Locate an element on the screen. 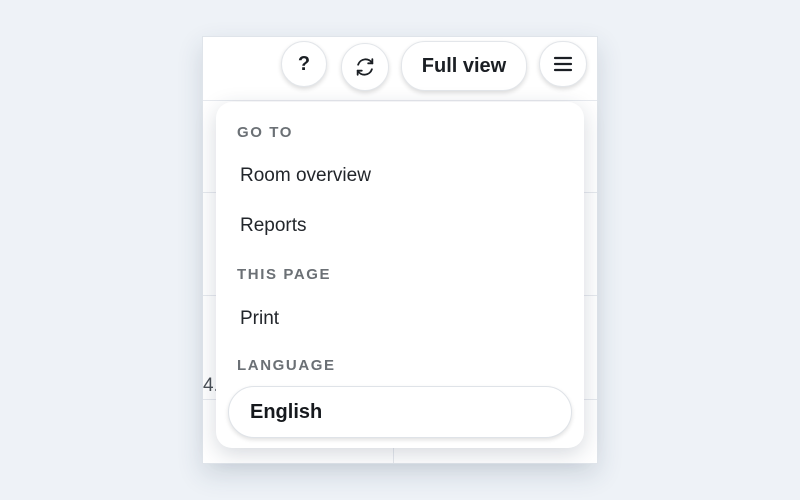  section-title-language: LANGUAGE is located at coordinates (286, 365).